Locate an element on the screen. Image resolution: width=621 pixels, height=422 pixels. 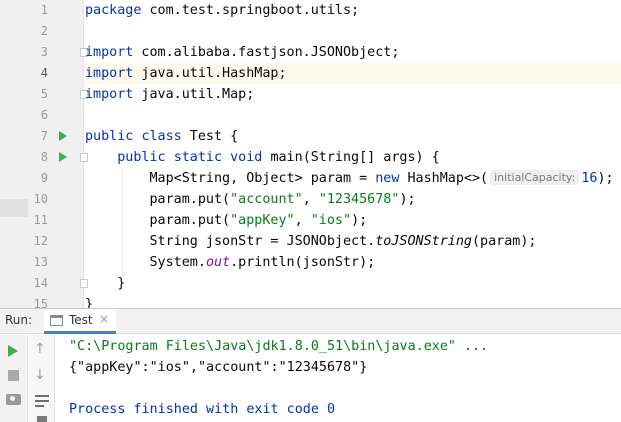
line-number: 1 is located at coordinates (44, 10).